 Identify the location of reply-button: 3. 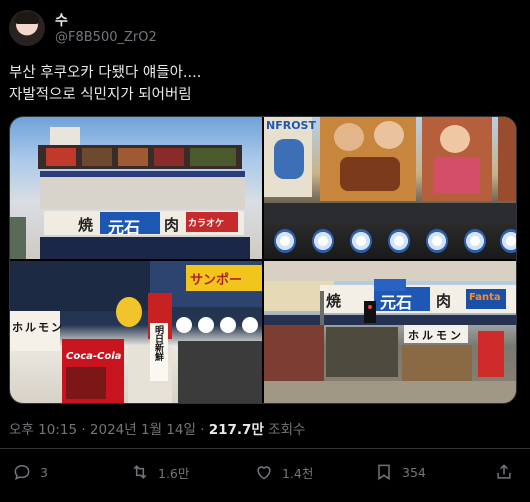
(30, 472).